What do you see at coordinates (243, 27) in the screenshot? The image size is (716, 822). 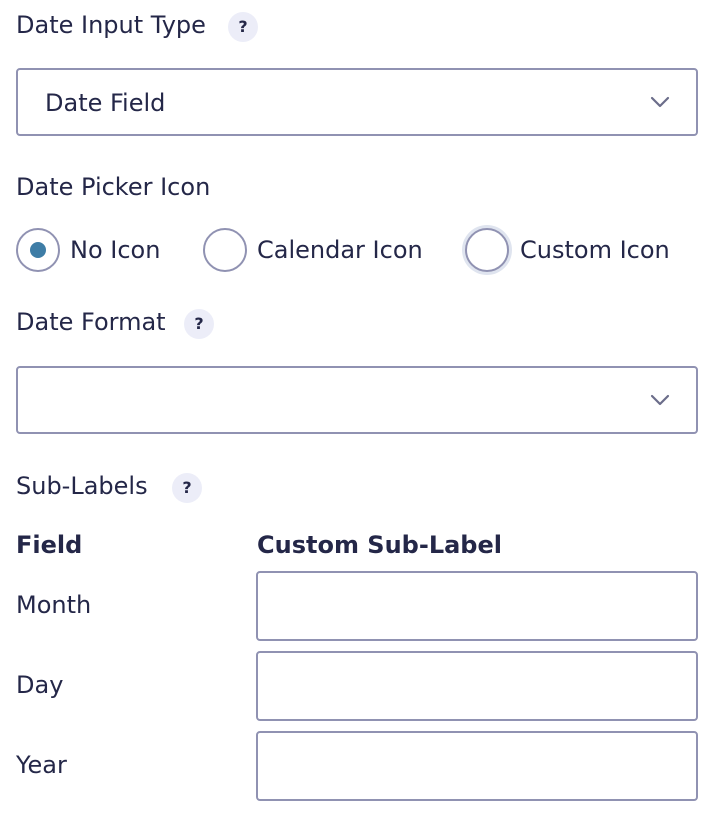 I see `date-input-type-help-icon: ?` at bounding box center [243, 27].